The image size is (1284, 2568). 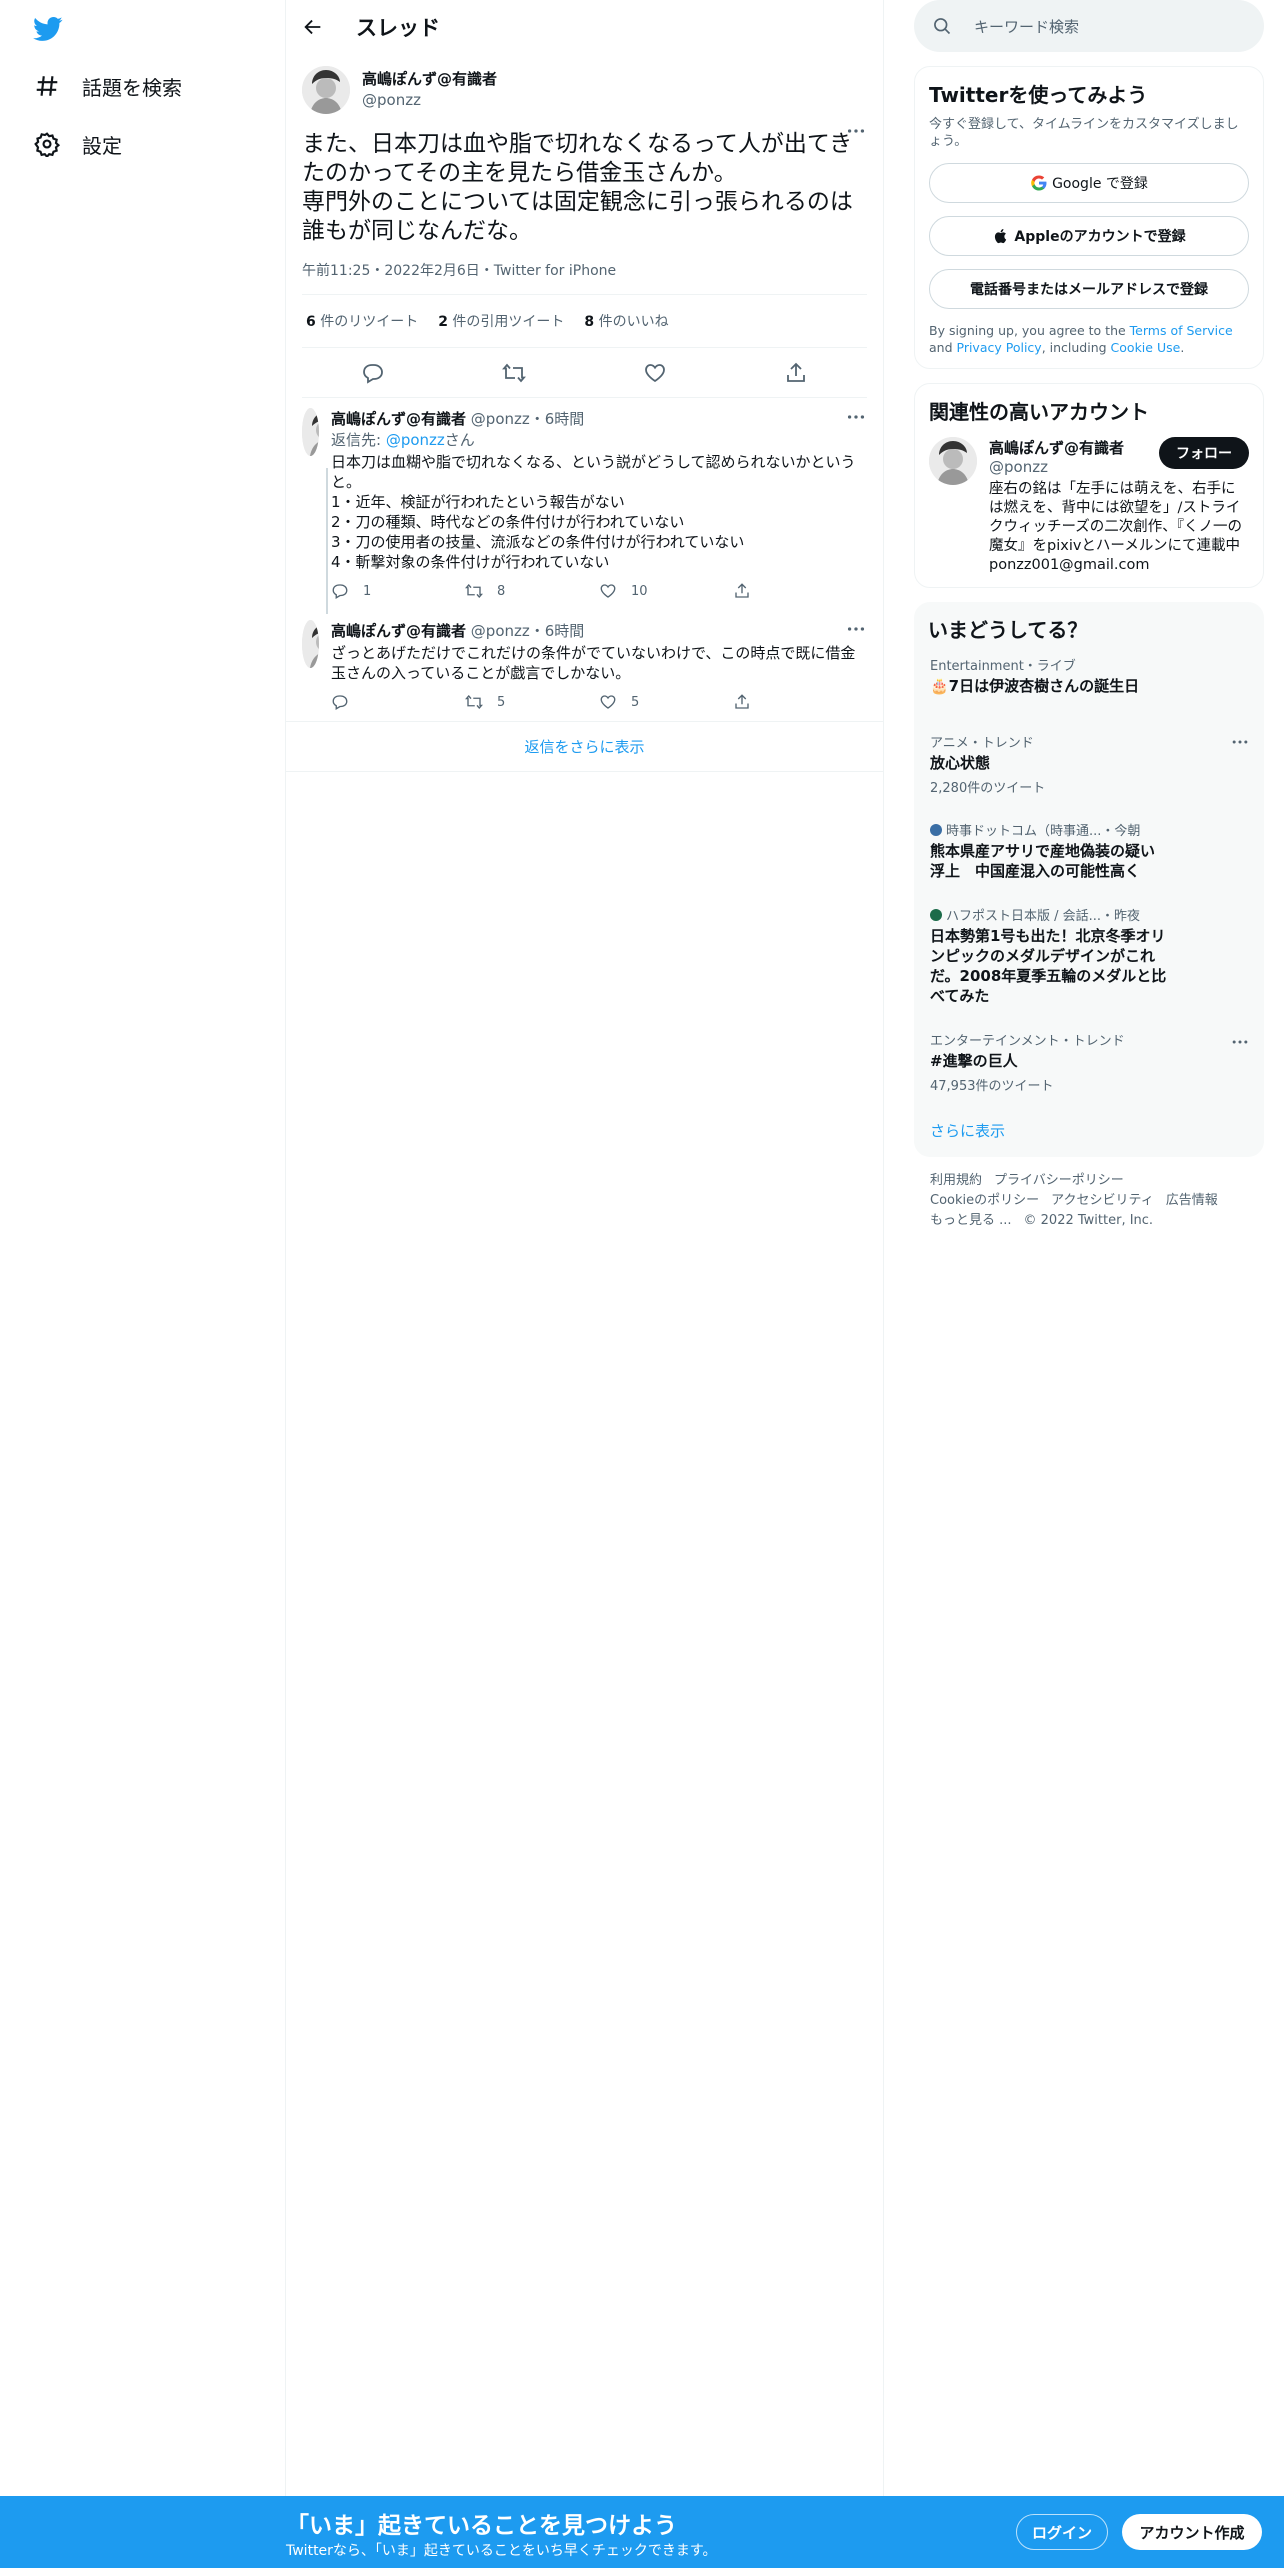 What do you see at coordinates (1089, 1062) in the screenshot?
I see `trend-item: エンターテインメント・トレンド #進撃の巨人 47,953件のツイート` at bounding box center [1089, 1062].